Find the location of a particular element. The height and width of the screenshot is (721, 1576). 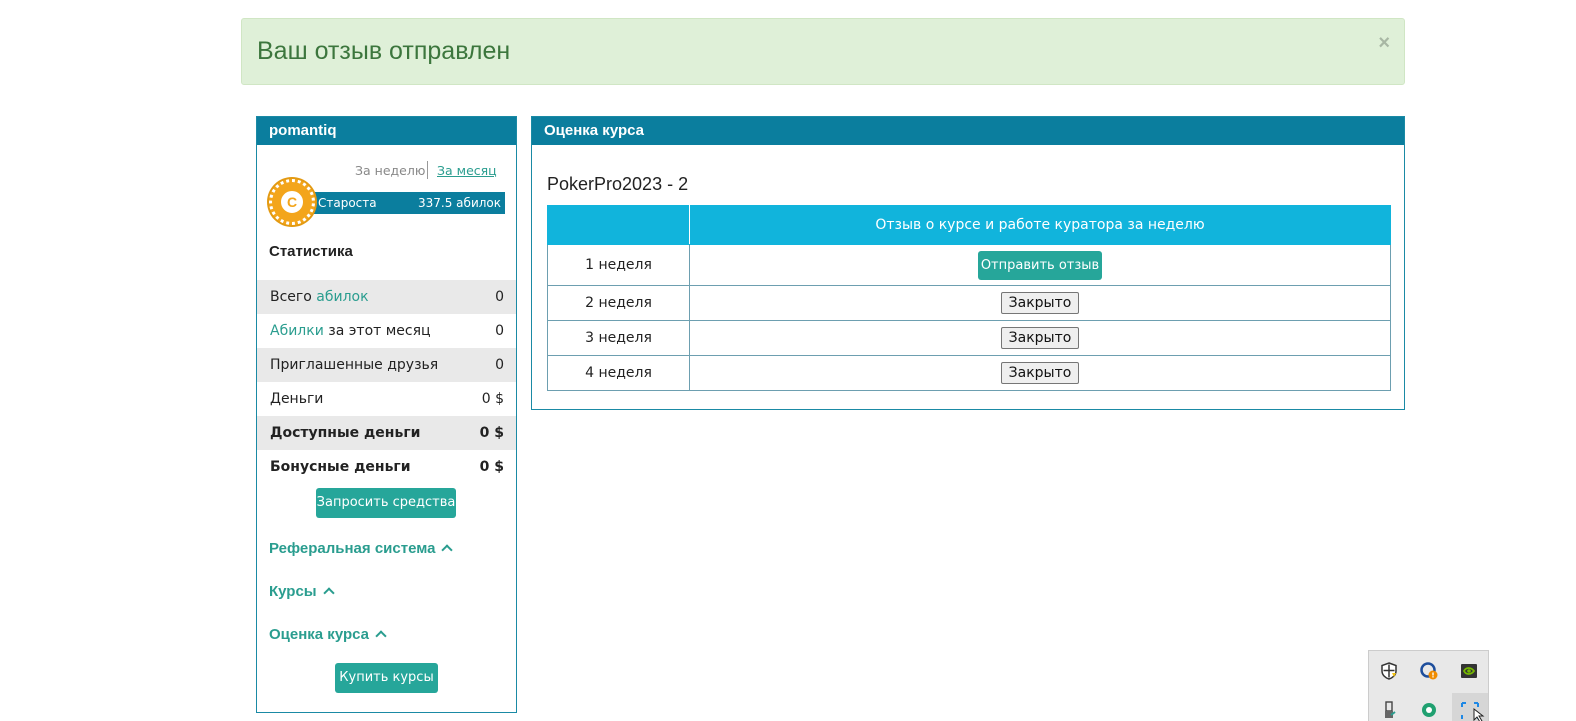

referral-system-link: Реферальная система is located at coordinates (361, 548).